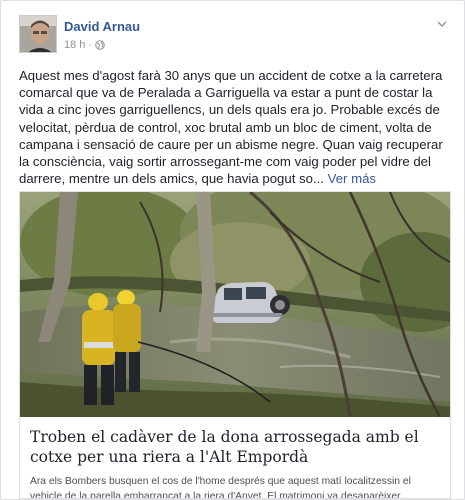 Image resolution: width=465 pixels, height=500 pixels. What do you see at coordinates (100, 45) in the screenshot?
I see `globe-icon` at bounding box center [100, 45].